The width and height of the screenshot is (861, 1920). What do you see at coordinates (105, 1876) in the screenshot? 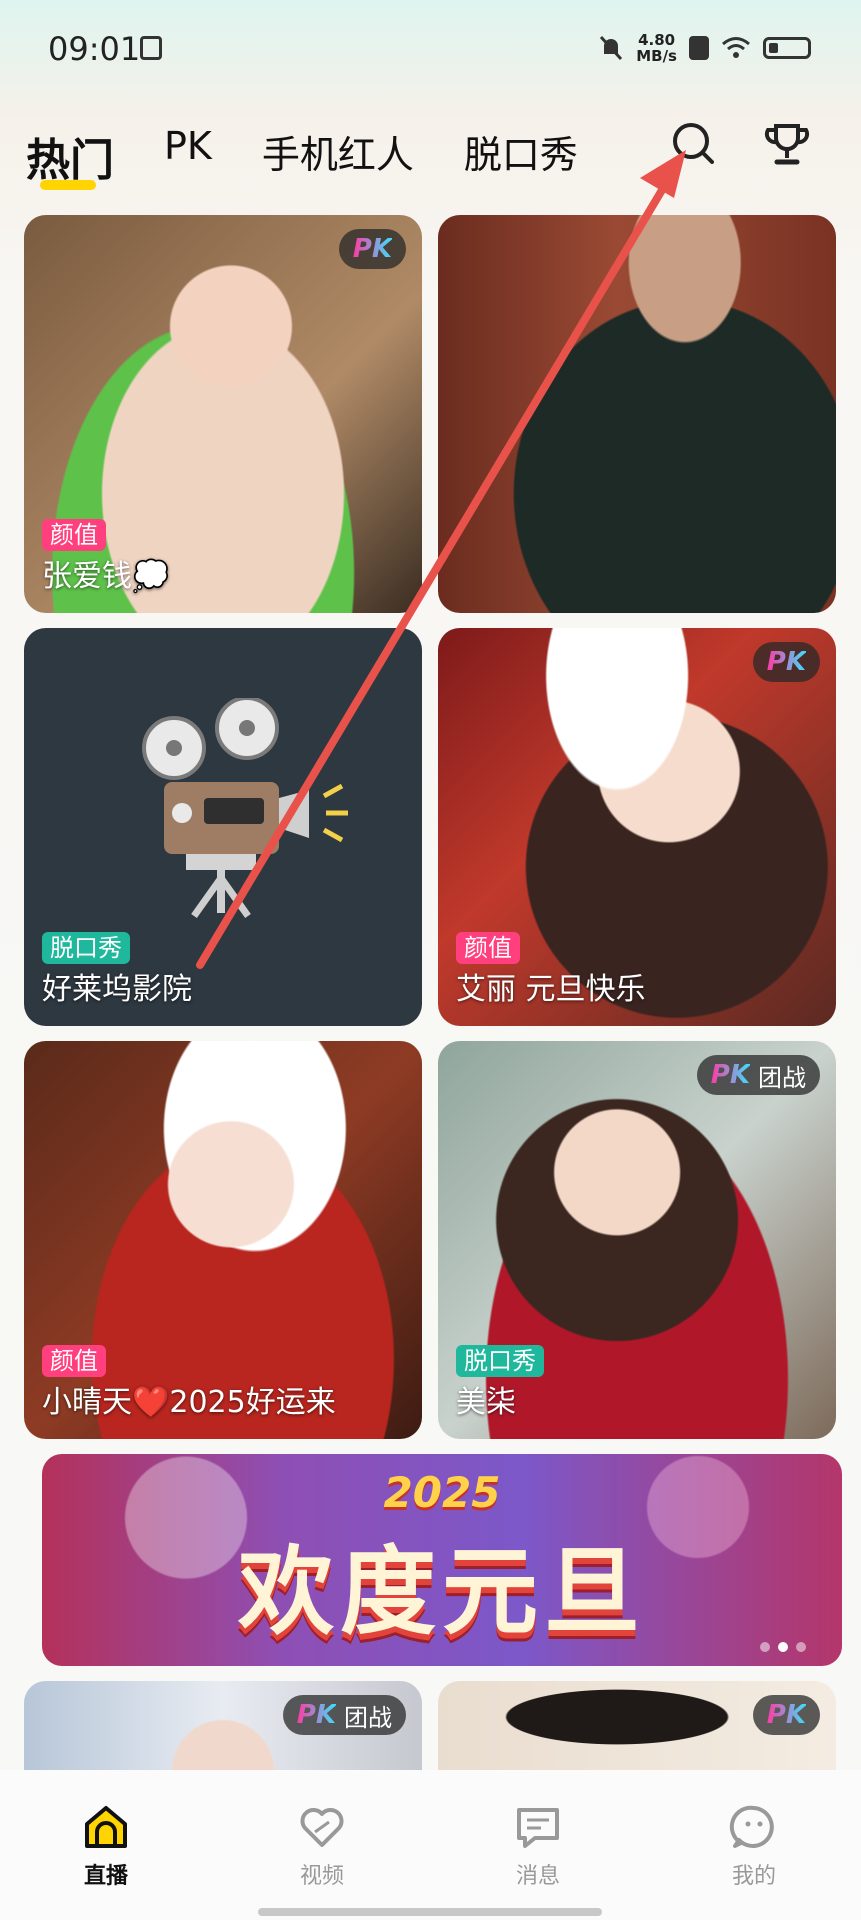
I see `nav-label: 直播` at bounding box center [105, 1876].